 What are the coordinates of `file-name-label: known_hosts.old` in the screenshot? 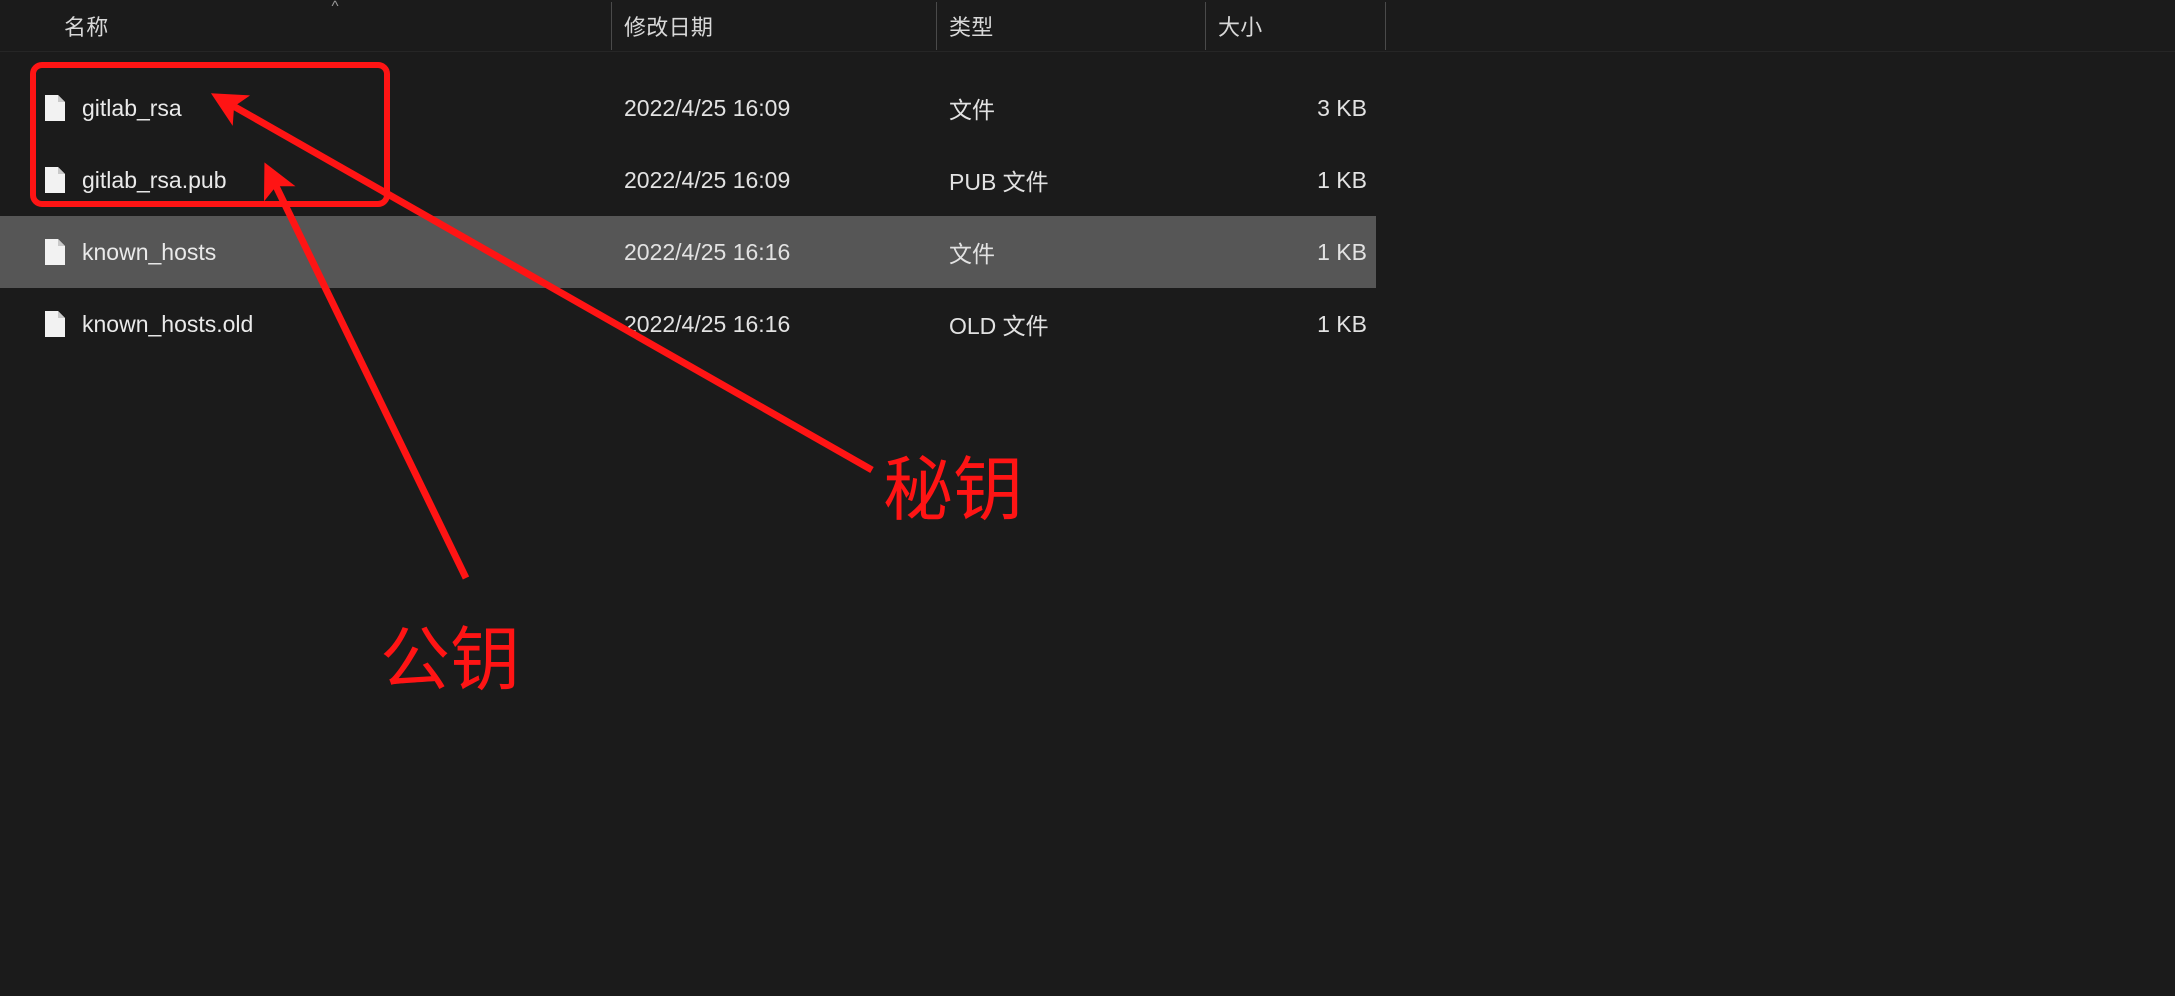 It's located at (168, 323).